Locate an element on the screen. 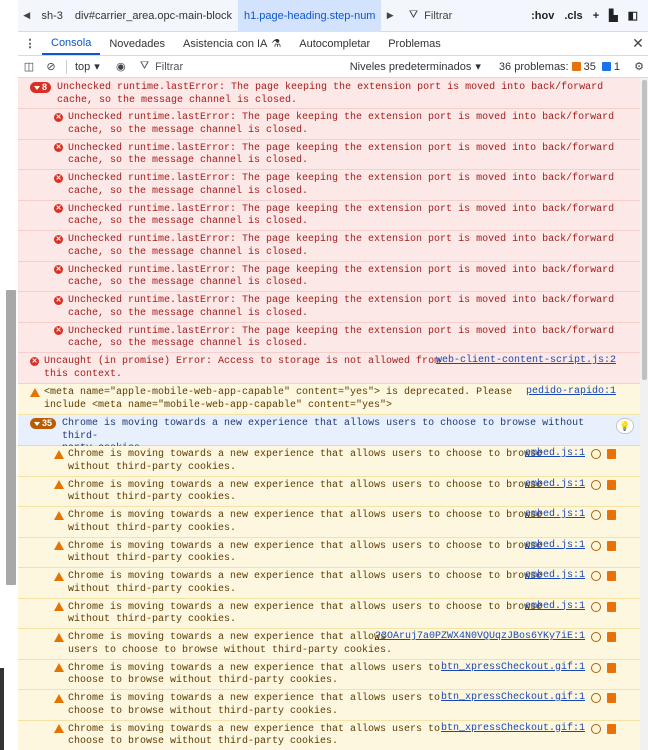  context-selector: top ▾ is located at coordinates (87, 67).